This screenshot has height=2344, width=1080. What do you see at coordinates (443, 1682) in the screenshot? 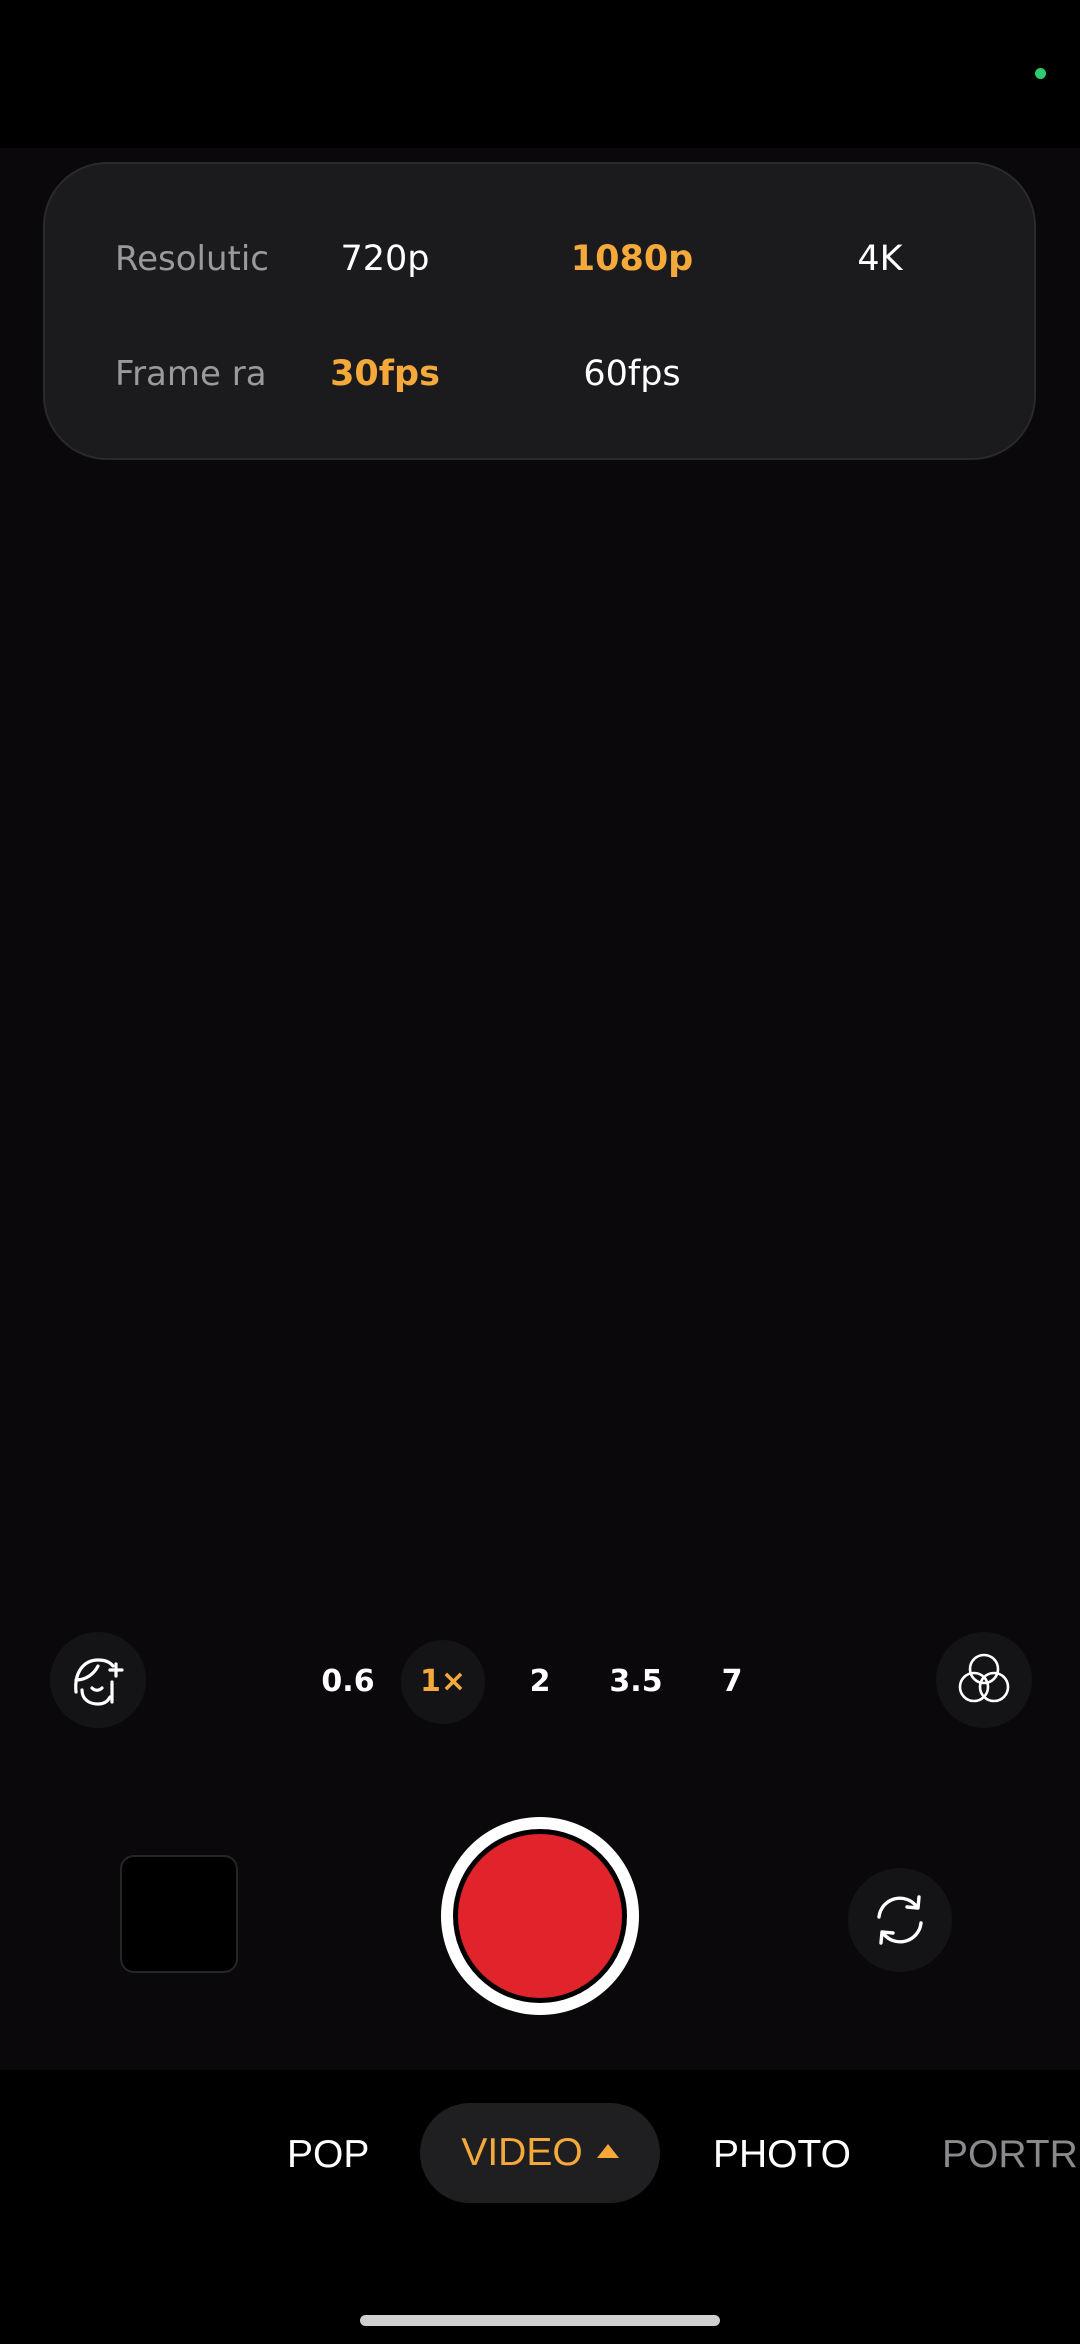
I see `zoom-1x: 1×` at bounding box center [443, 1682].